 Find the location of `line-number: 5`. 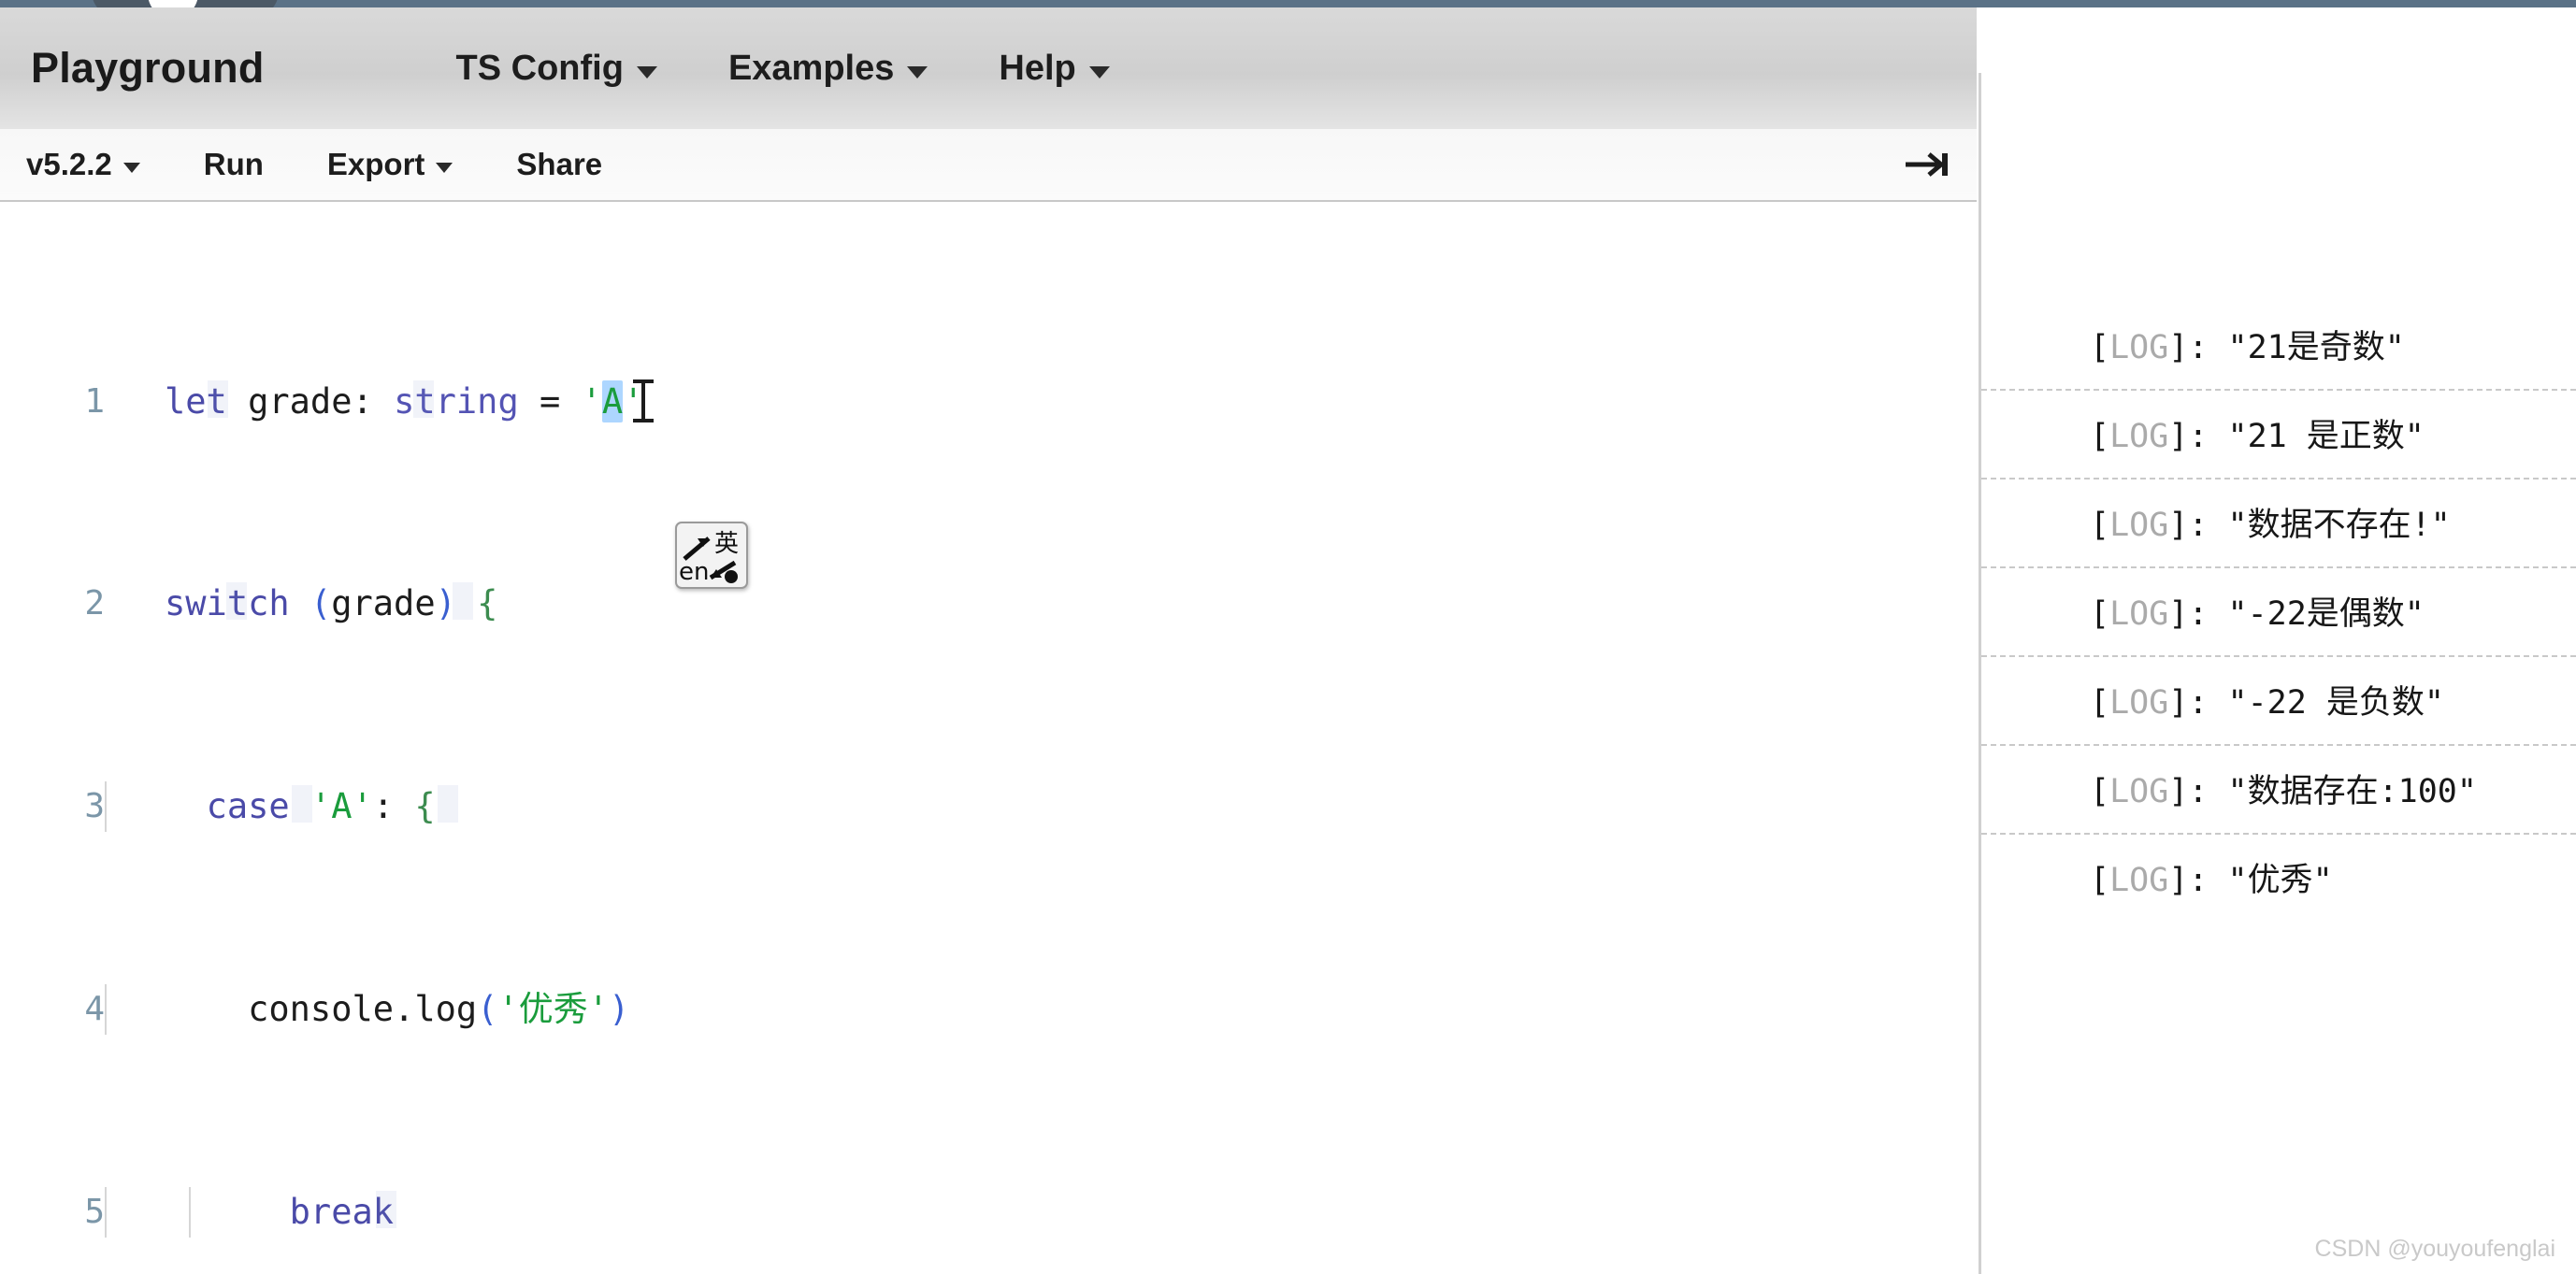

line-number: 5 is located at coordinates (95, 1211).